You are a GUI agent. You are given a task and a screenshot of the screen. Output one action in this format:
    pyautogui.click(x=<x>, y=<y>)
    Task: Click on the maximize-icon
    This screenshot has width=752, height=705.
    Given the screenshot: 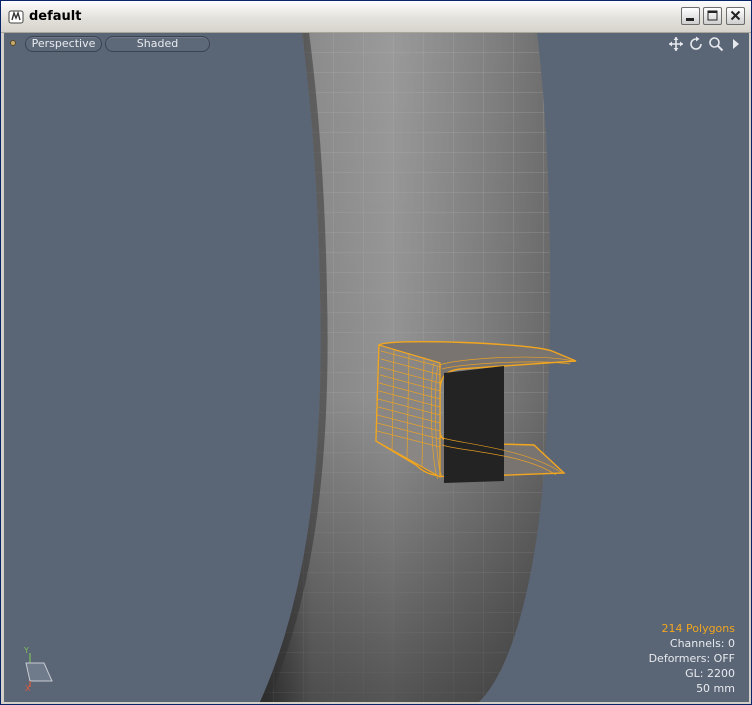 What is the action you would take?
    pyautogui.click(x=712, y=15)
    